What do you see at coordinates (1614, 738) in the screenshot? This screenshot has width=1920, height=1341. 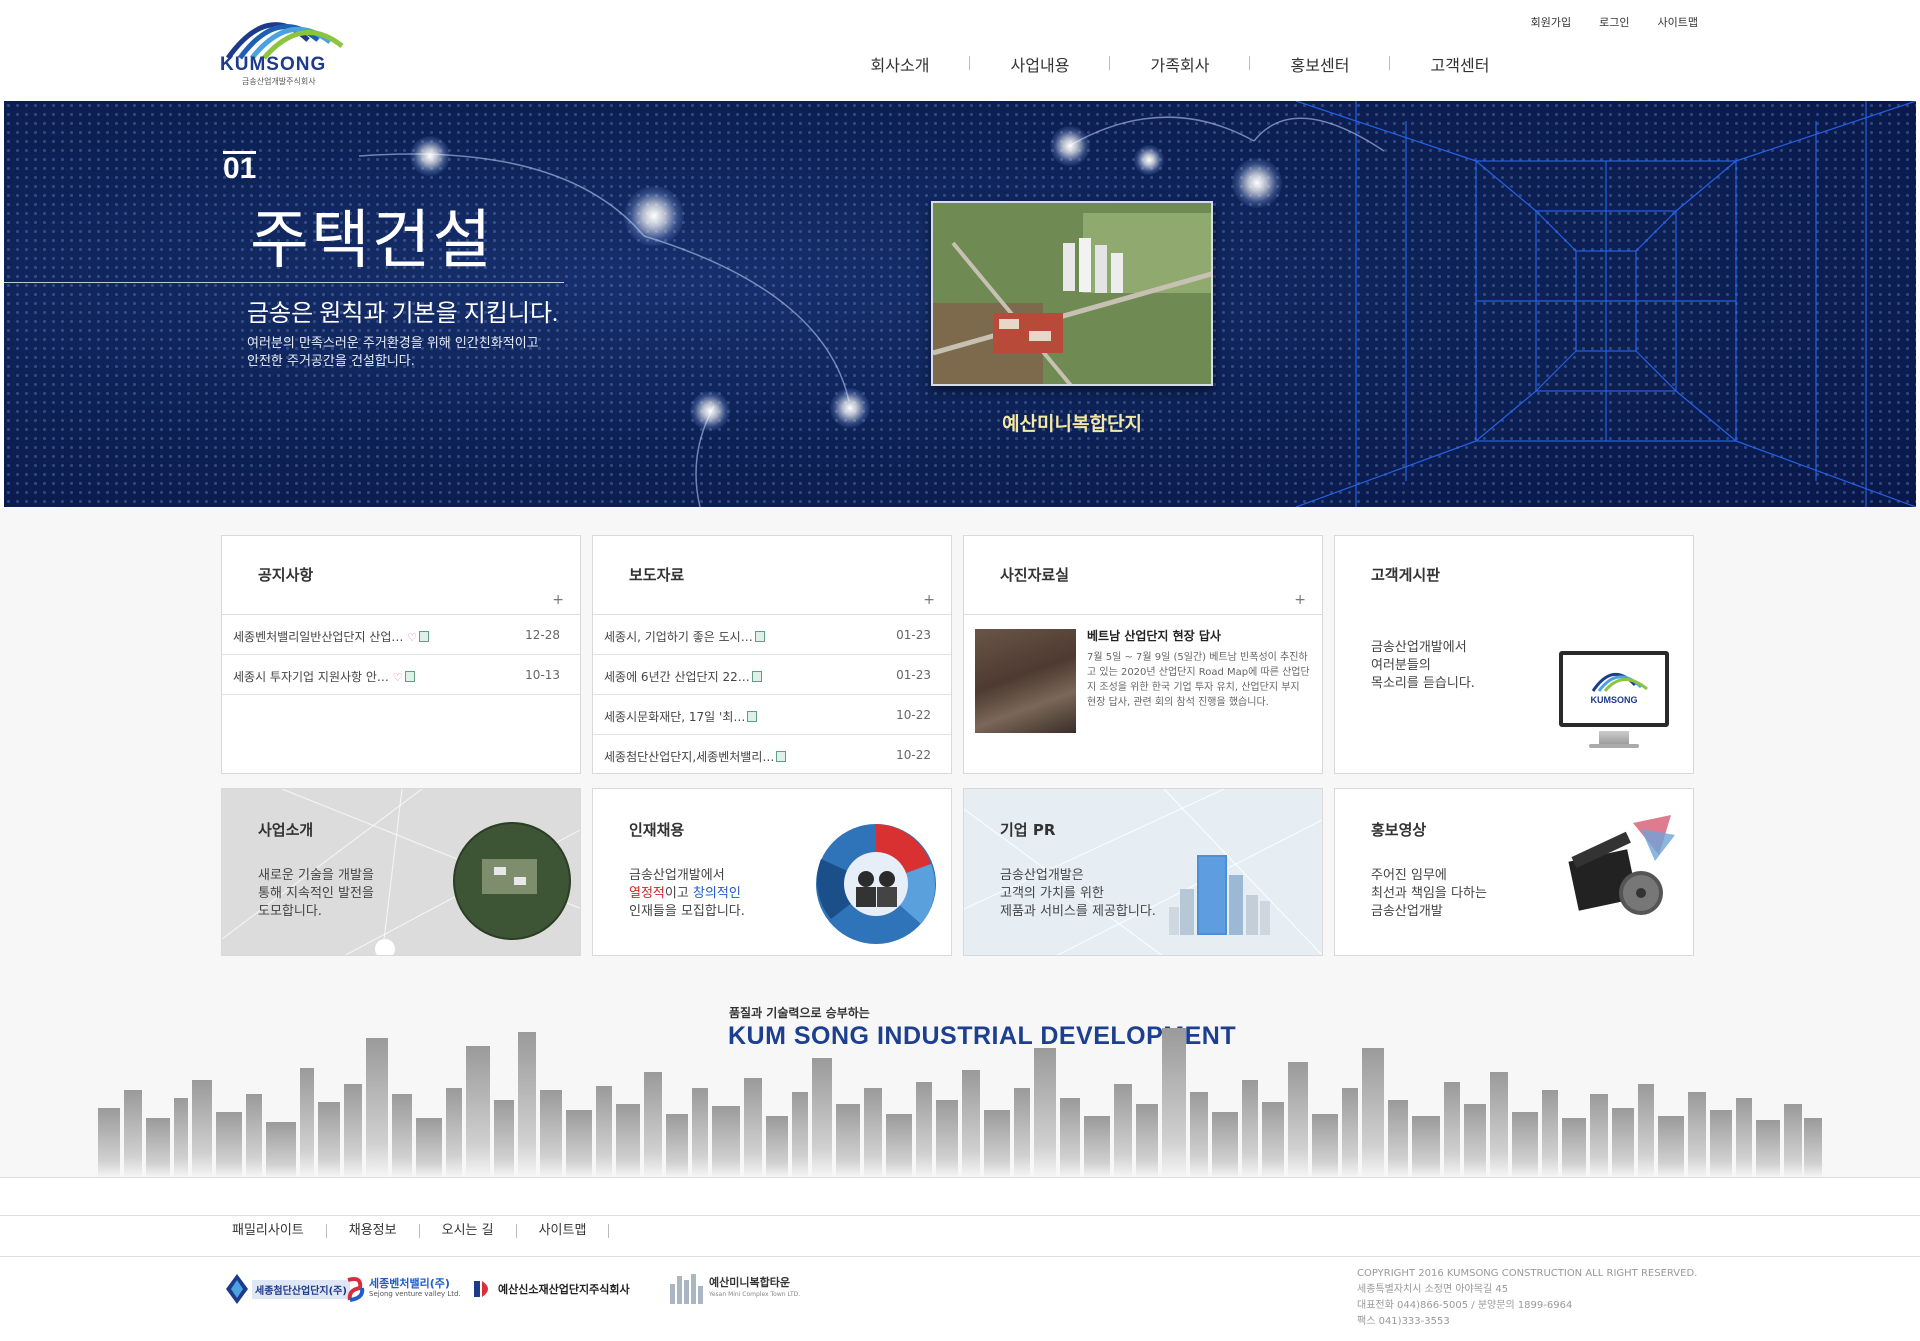 I see `monitor-stand` at bounding box center [1614, 738].